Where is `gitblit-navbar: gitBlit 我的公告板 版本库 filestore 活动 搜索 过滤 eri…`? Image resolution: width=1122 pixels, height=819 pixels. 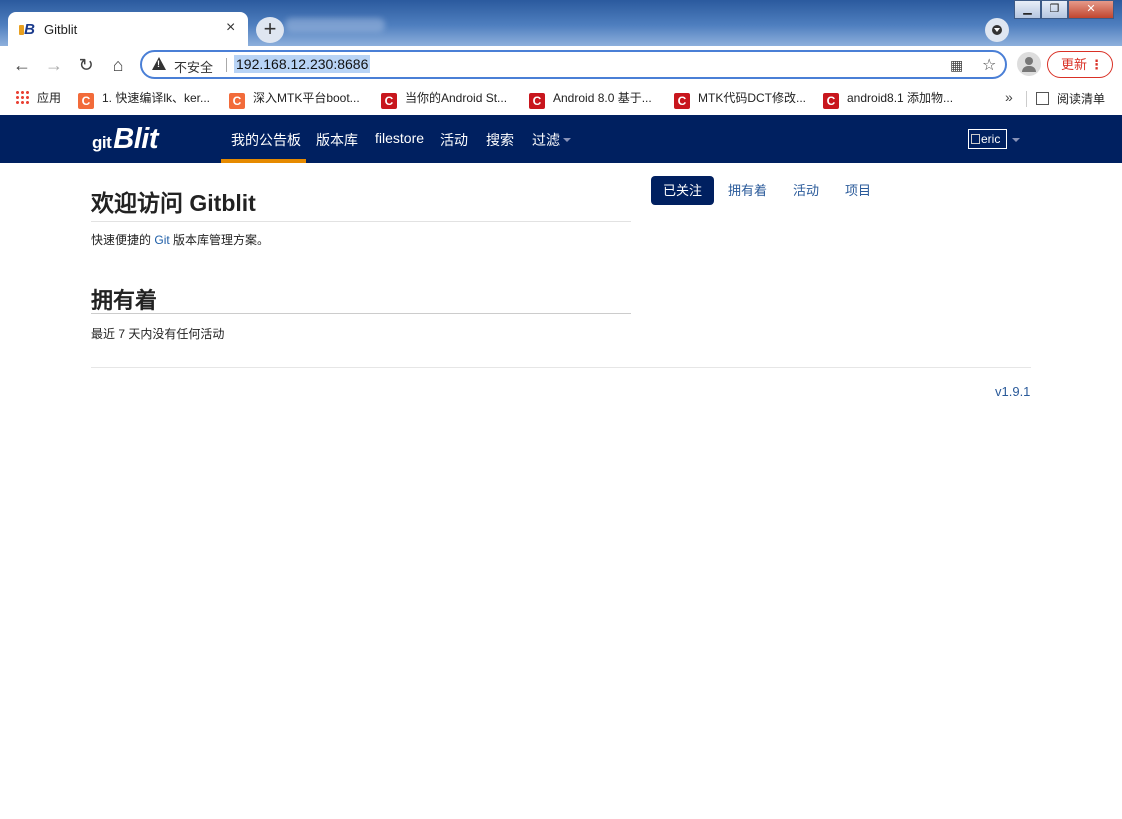 gitblit-navbar: gitBlit 我的公告板 版本库 filestore 活动 搜索 过滤 eri… is located at coordinates (561, 139).